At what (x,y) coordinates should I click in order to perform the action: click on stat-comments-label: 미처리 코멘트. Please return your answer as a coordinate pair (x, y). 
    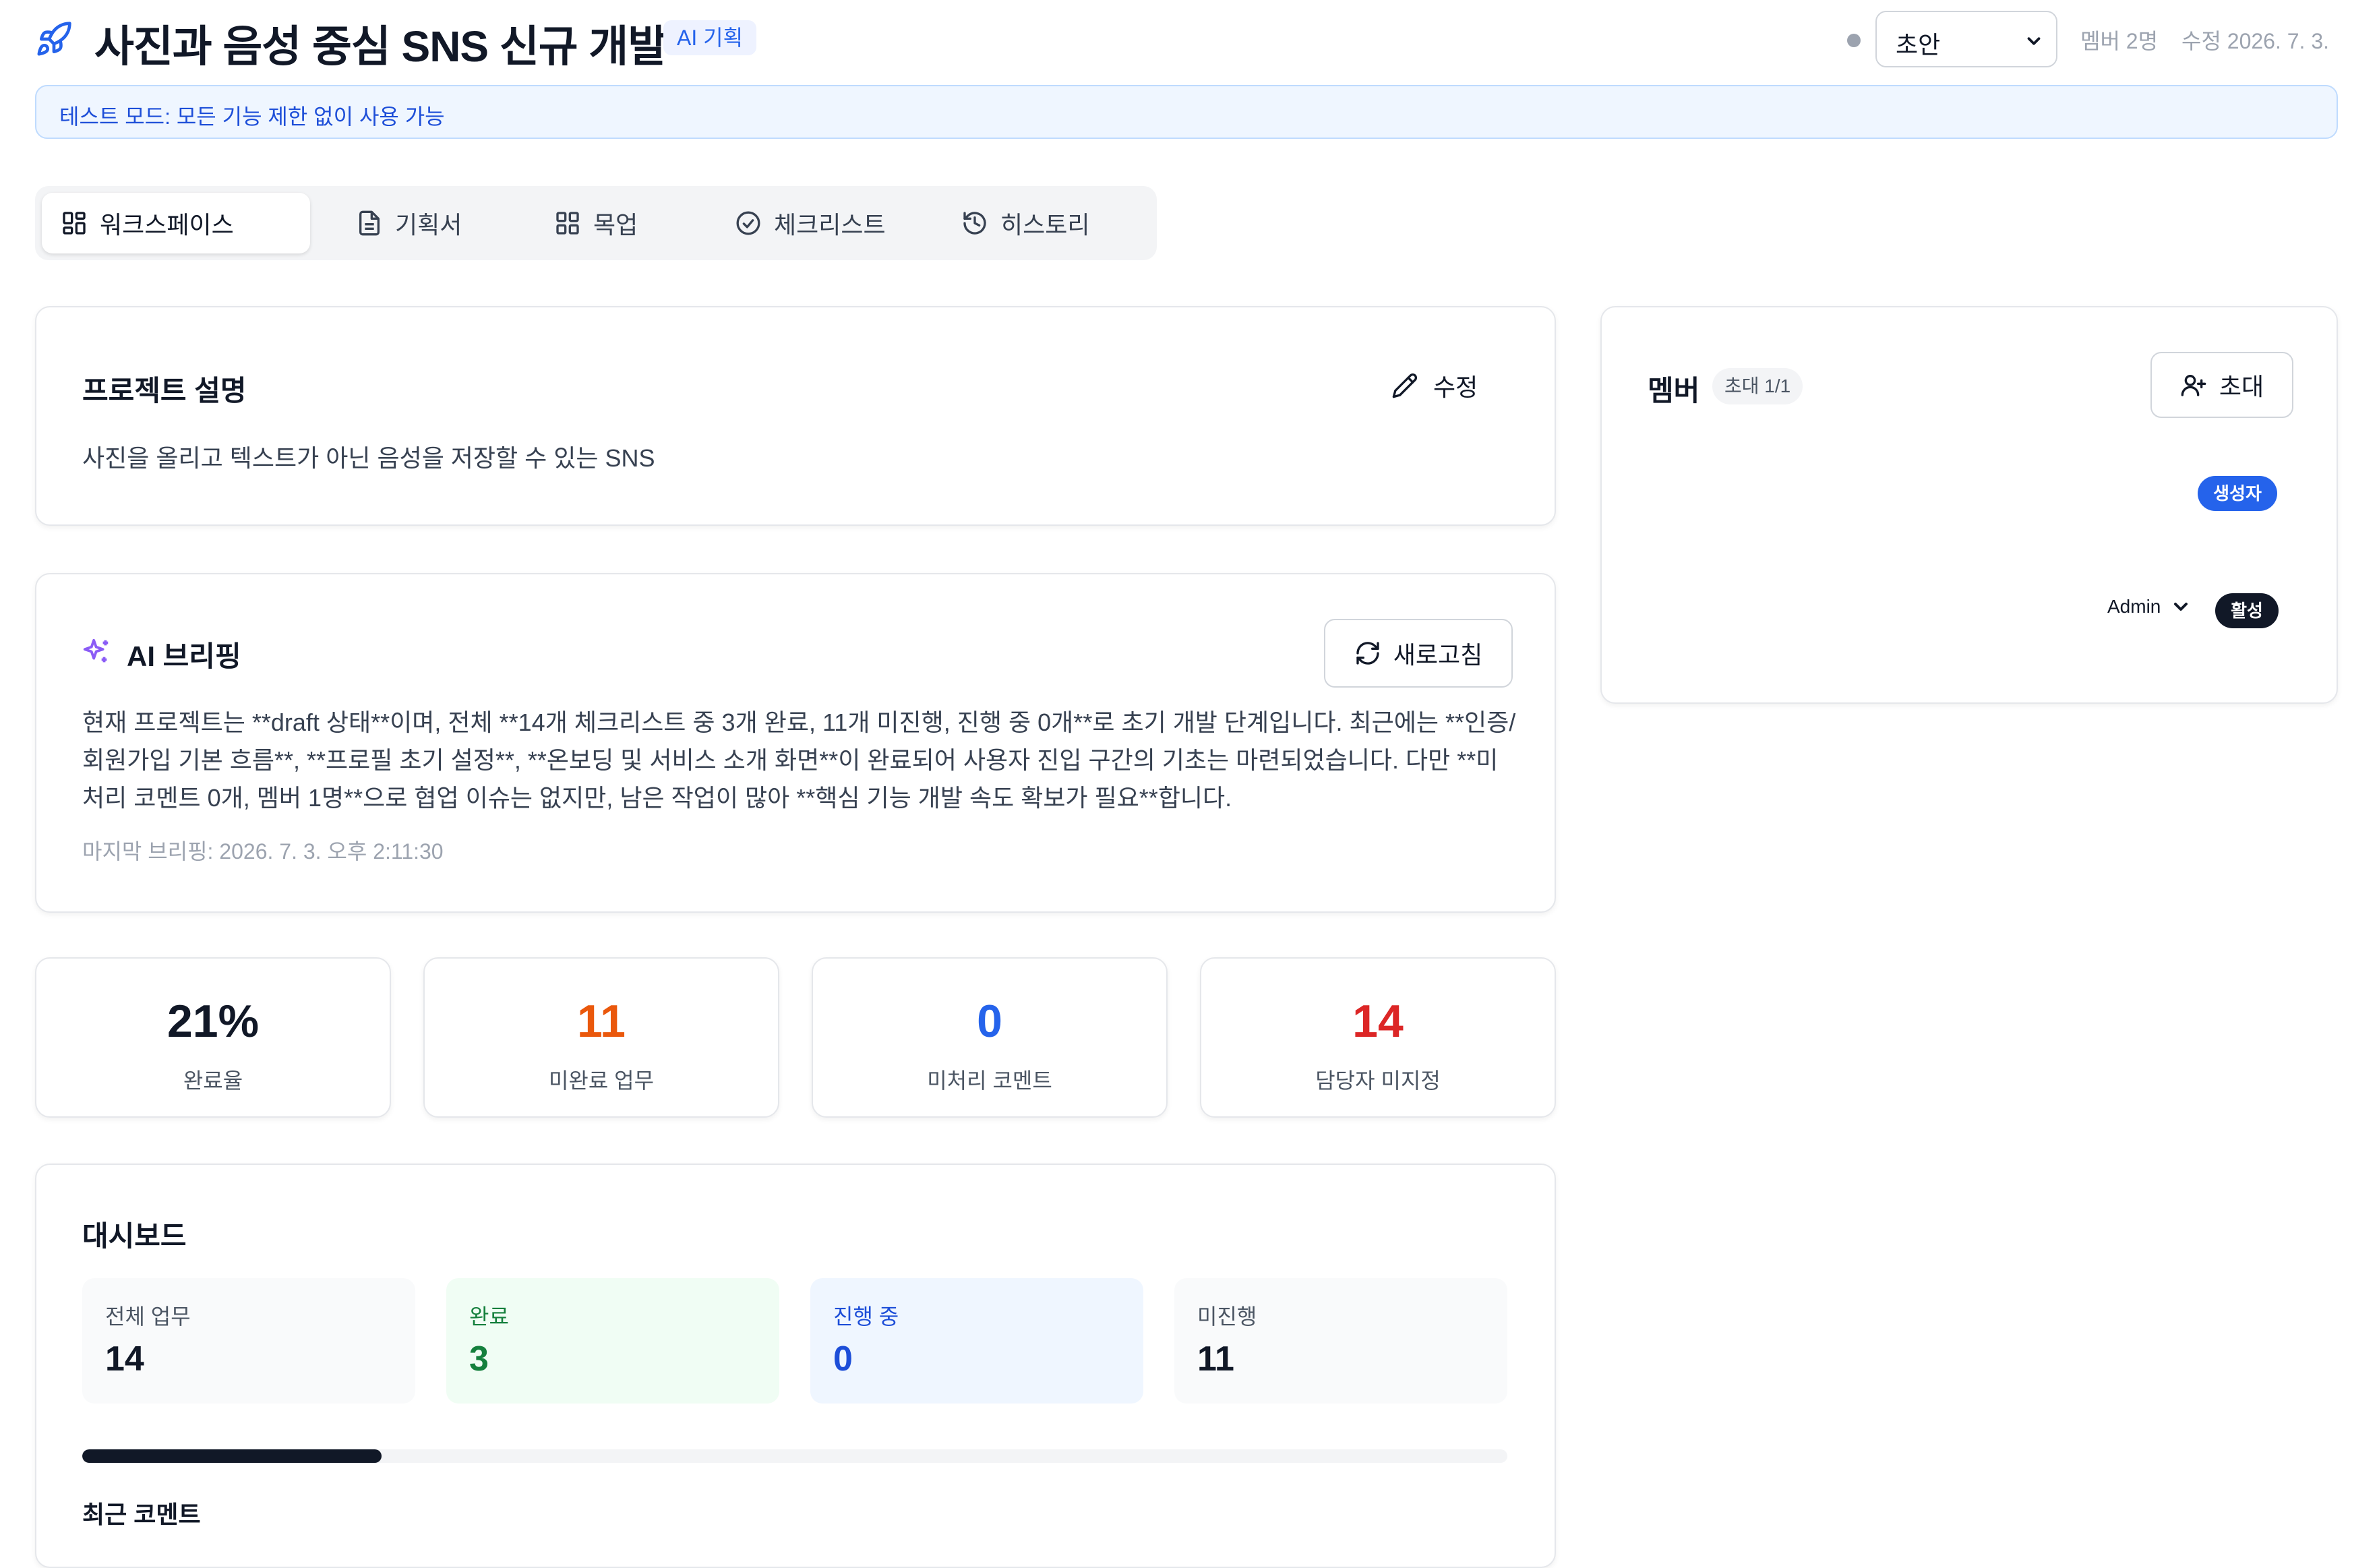
    Looking at the image, I should click on (989, 1080).